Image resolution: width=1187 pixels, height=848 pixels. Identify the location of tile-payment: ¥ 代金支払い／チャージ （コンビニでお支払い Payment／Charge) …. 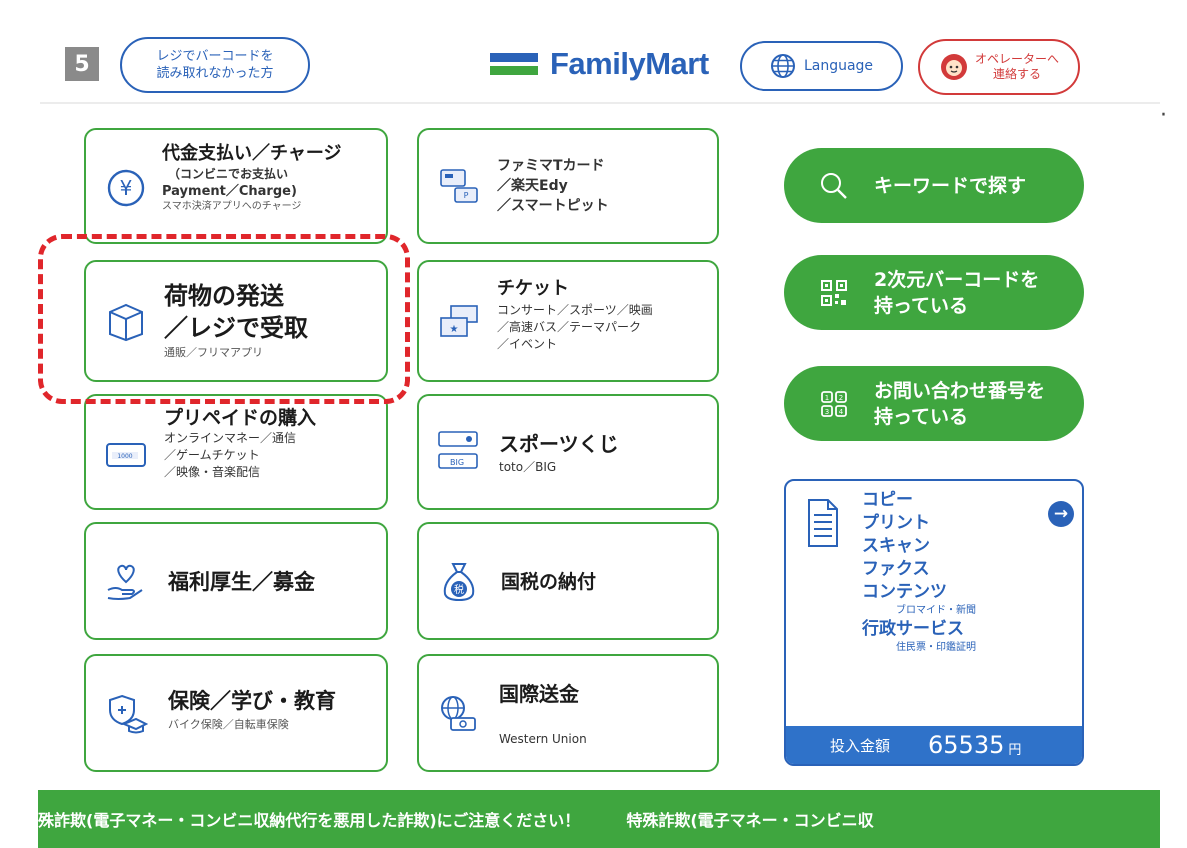
(236, 186).